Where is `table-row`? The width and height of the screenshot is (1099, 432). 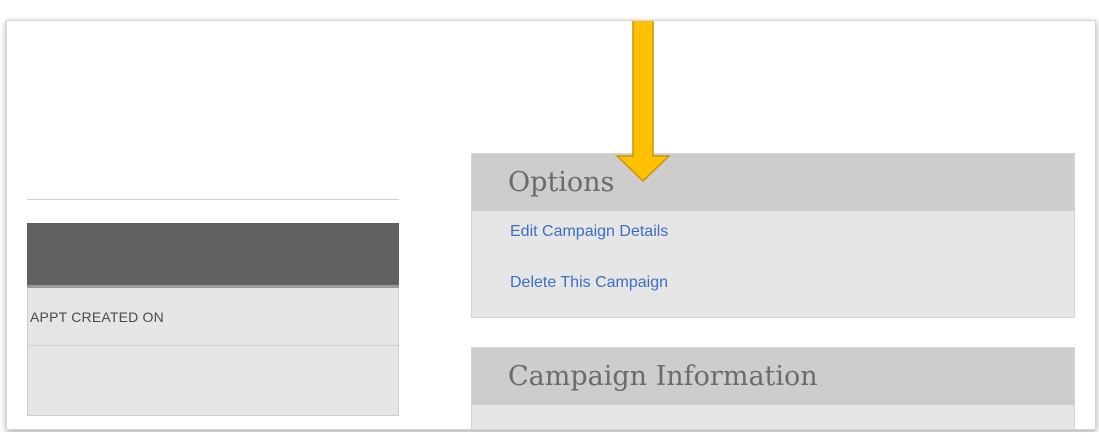
table-row is located at coordinates (213, 381).